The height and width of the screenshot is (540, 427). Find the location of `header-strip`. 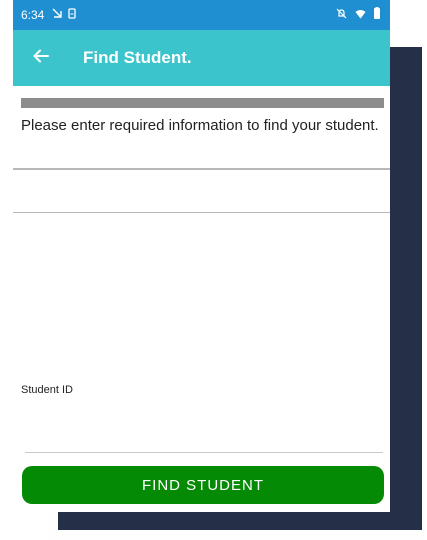

header-strip is located at coordinates (202, 103).